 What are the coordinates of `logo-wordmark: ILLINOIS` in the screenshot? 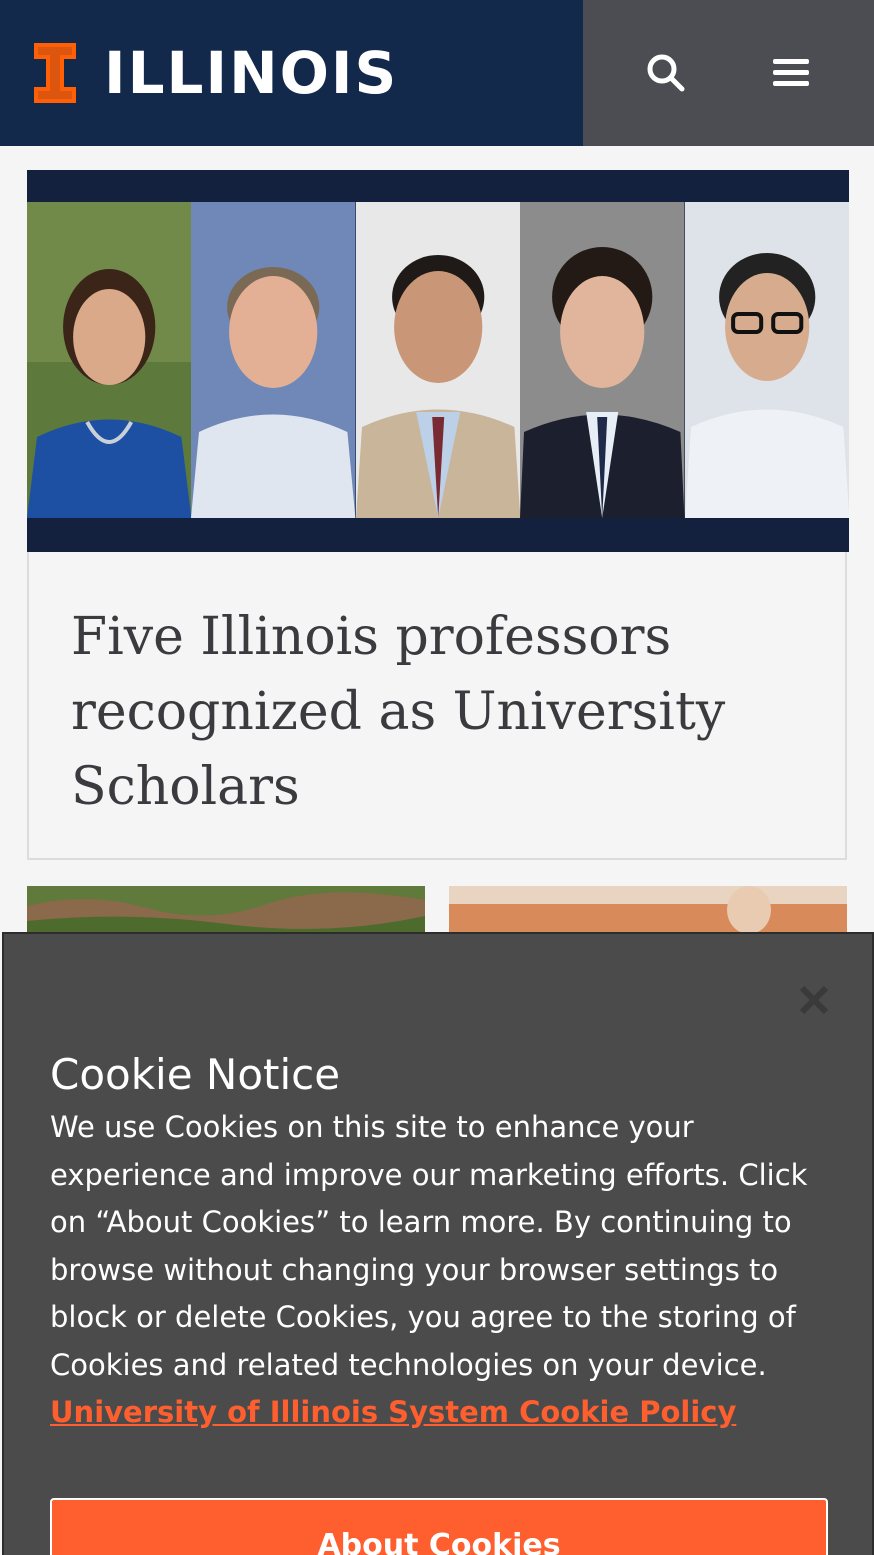 It's located at (251, 73).